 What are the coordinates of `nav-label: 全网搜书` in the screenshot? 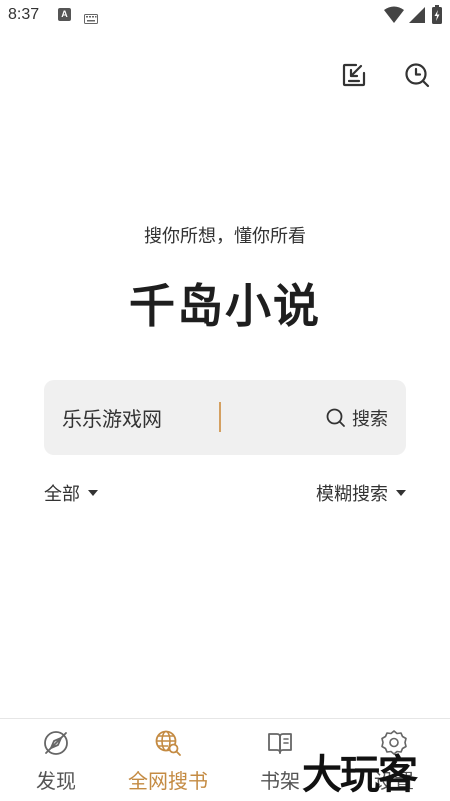 It's located at (168, 781).